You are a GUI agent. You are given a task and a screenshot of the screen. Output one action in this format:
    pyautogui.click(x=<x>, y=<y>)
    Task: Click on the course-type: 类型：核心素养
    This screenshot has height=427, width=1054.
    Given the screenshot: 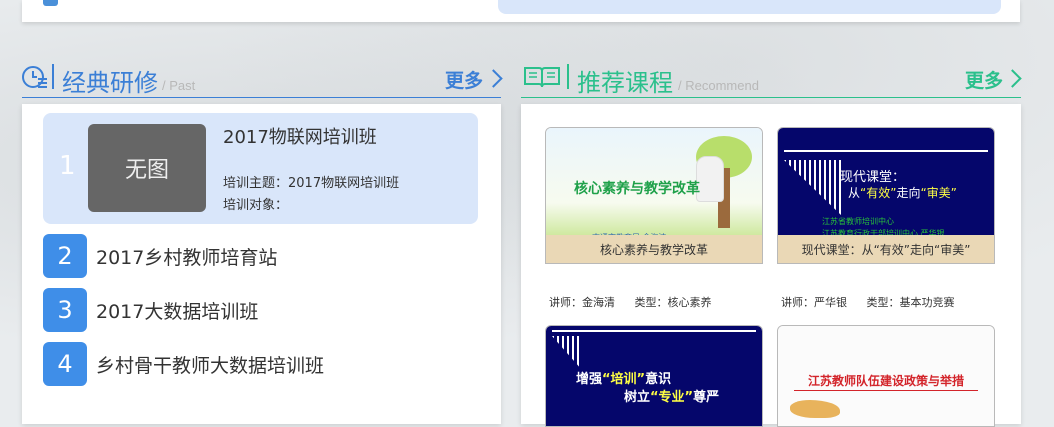 What is the action you would take?
    pyautogui.click(x=673, y=302)
    